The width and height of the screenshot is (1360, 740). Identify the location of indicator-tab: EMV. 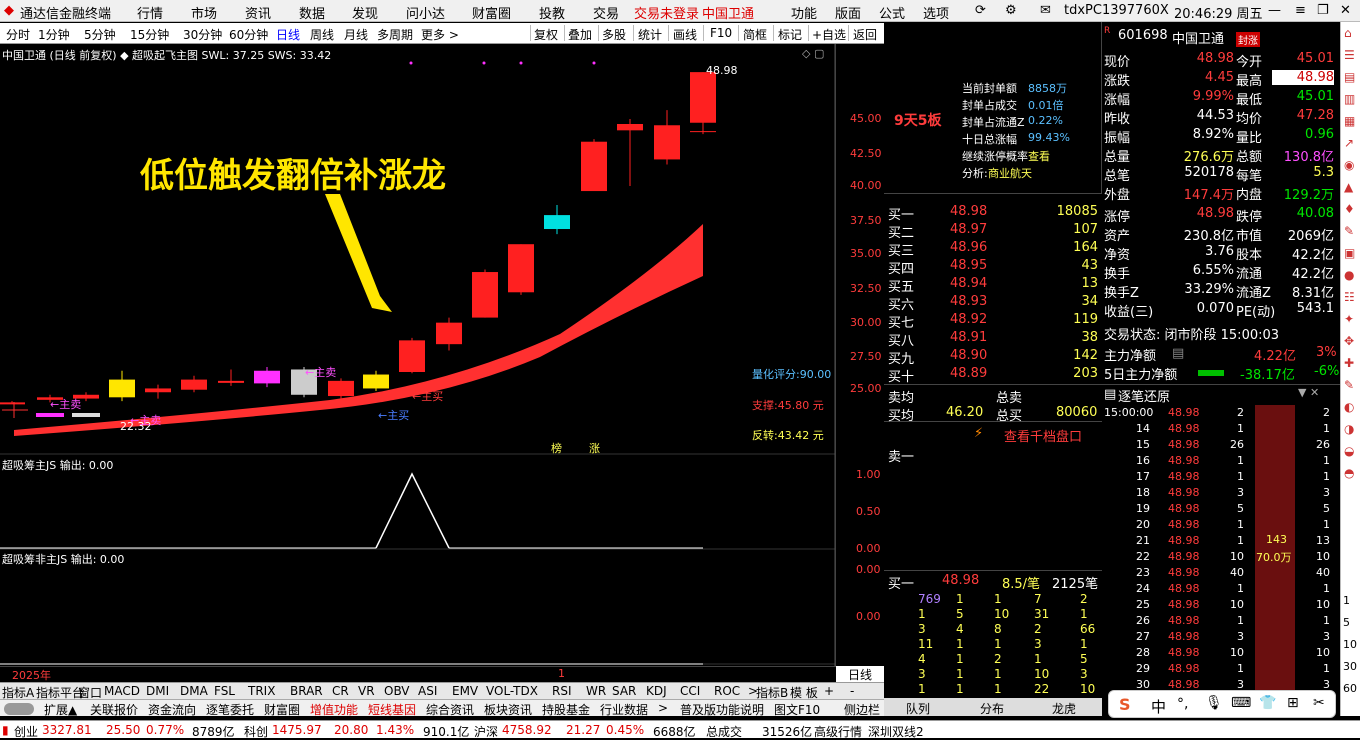
(465, 691).